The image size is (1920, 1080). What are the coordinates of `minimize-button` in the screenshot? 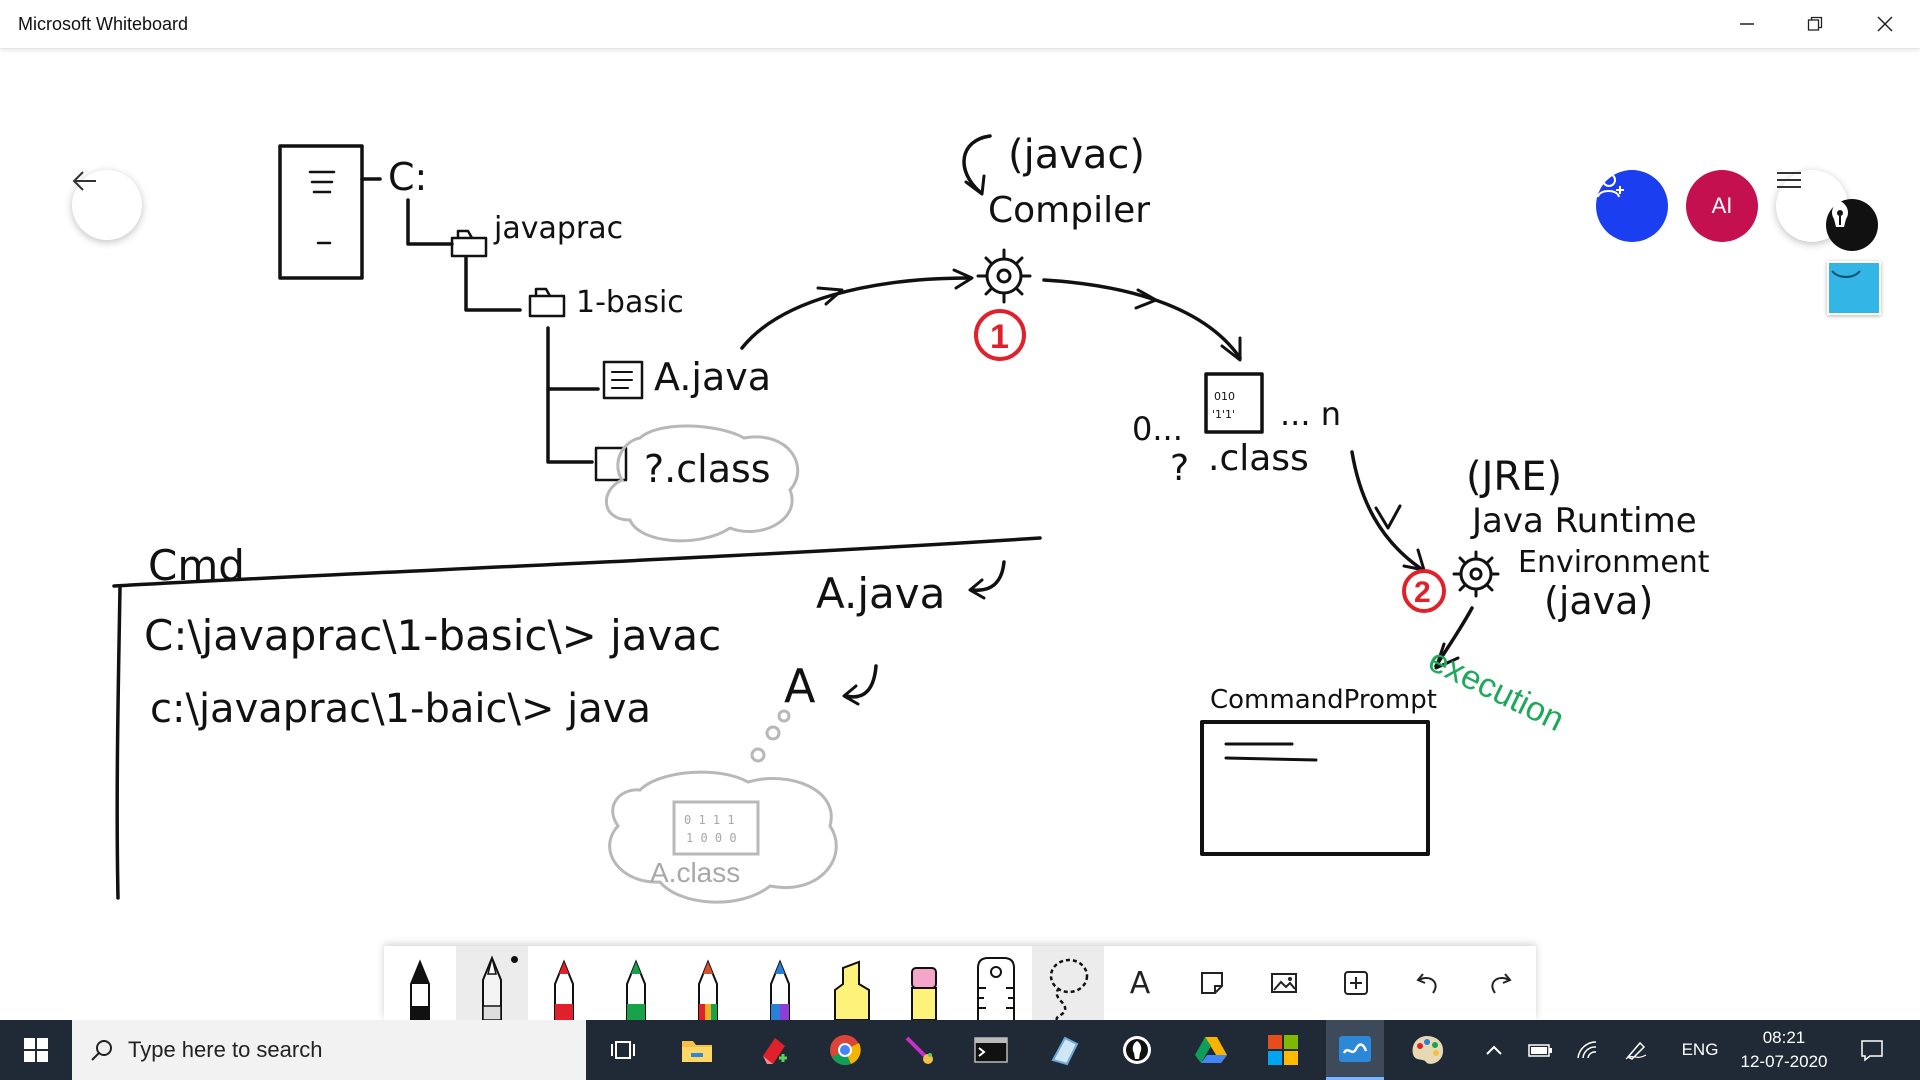 It's located at (1747, 24).